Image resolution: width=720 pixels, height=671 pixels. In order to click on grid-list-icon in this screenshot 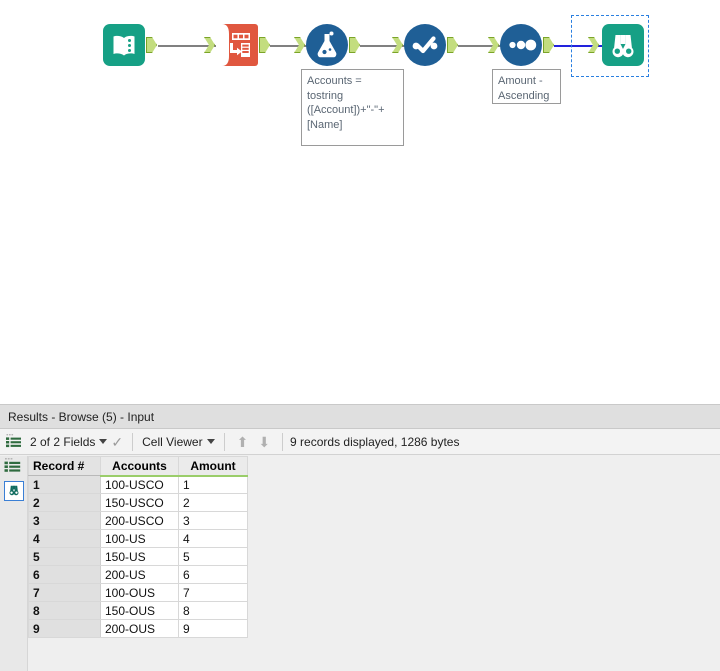, I will do `click(14, 441)`.